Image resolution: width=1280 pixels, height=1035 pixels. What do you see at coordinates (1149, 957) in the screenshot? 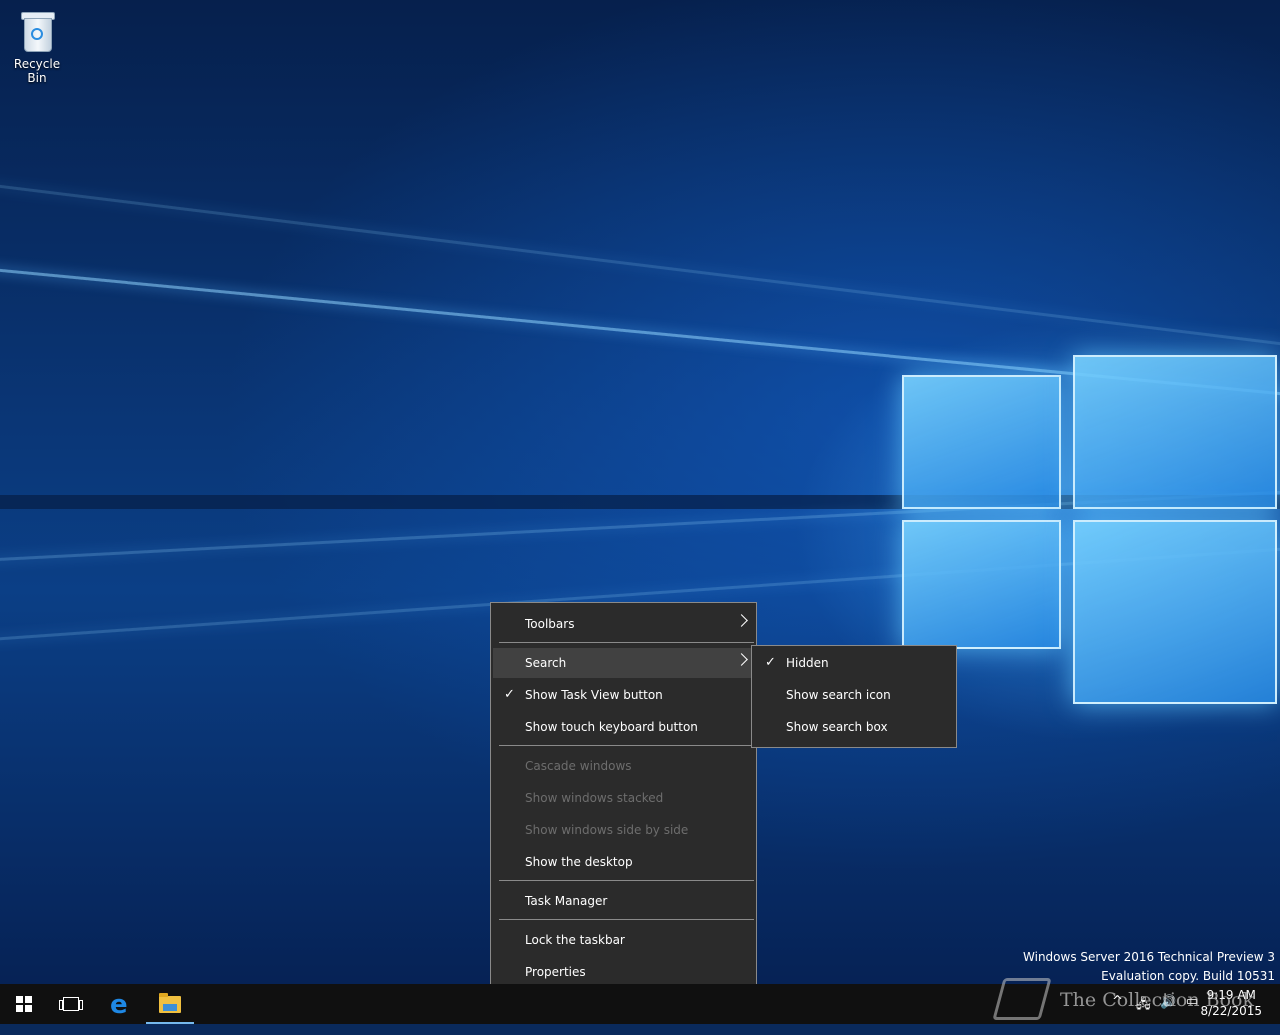
I see `build-watermark-line1: Windows Server 2016 Technical Preview 3` at bounding box center [1149, 957].